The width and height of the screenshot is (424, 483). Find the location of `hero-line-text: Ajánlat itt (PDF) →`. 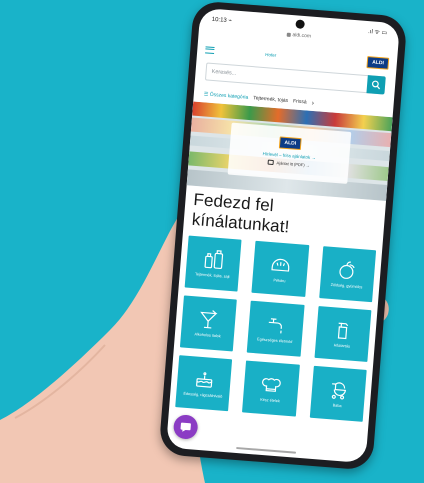

hero-line-text: Ajánlat itt (PDF) → is located at coordinates (293, 164).